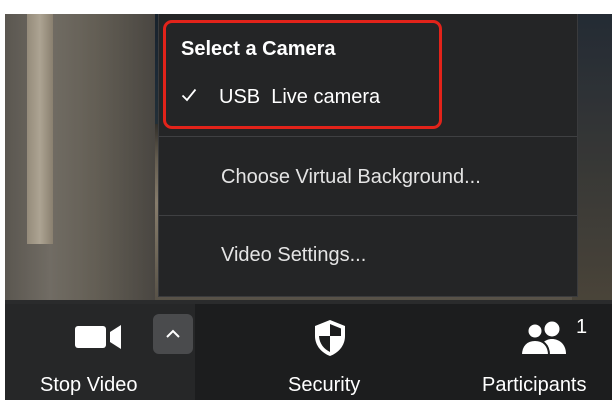 Image resolution: width=612 pixels, height=400 pixels. Describe the element at coordinates (534, 385) in the screenshot. I see `participants-label: Participants` at that location.